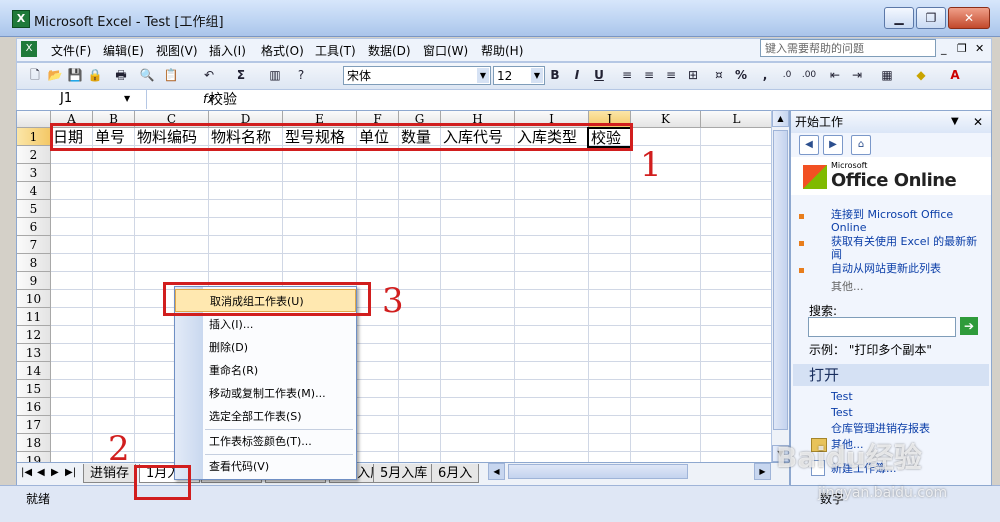 This screenshot has height=522, width=1000. I want to click on scroll-up-icon: ▲, so click(780, 118).